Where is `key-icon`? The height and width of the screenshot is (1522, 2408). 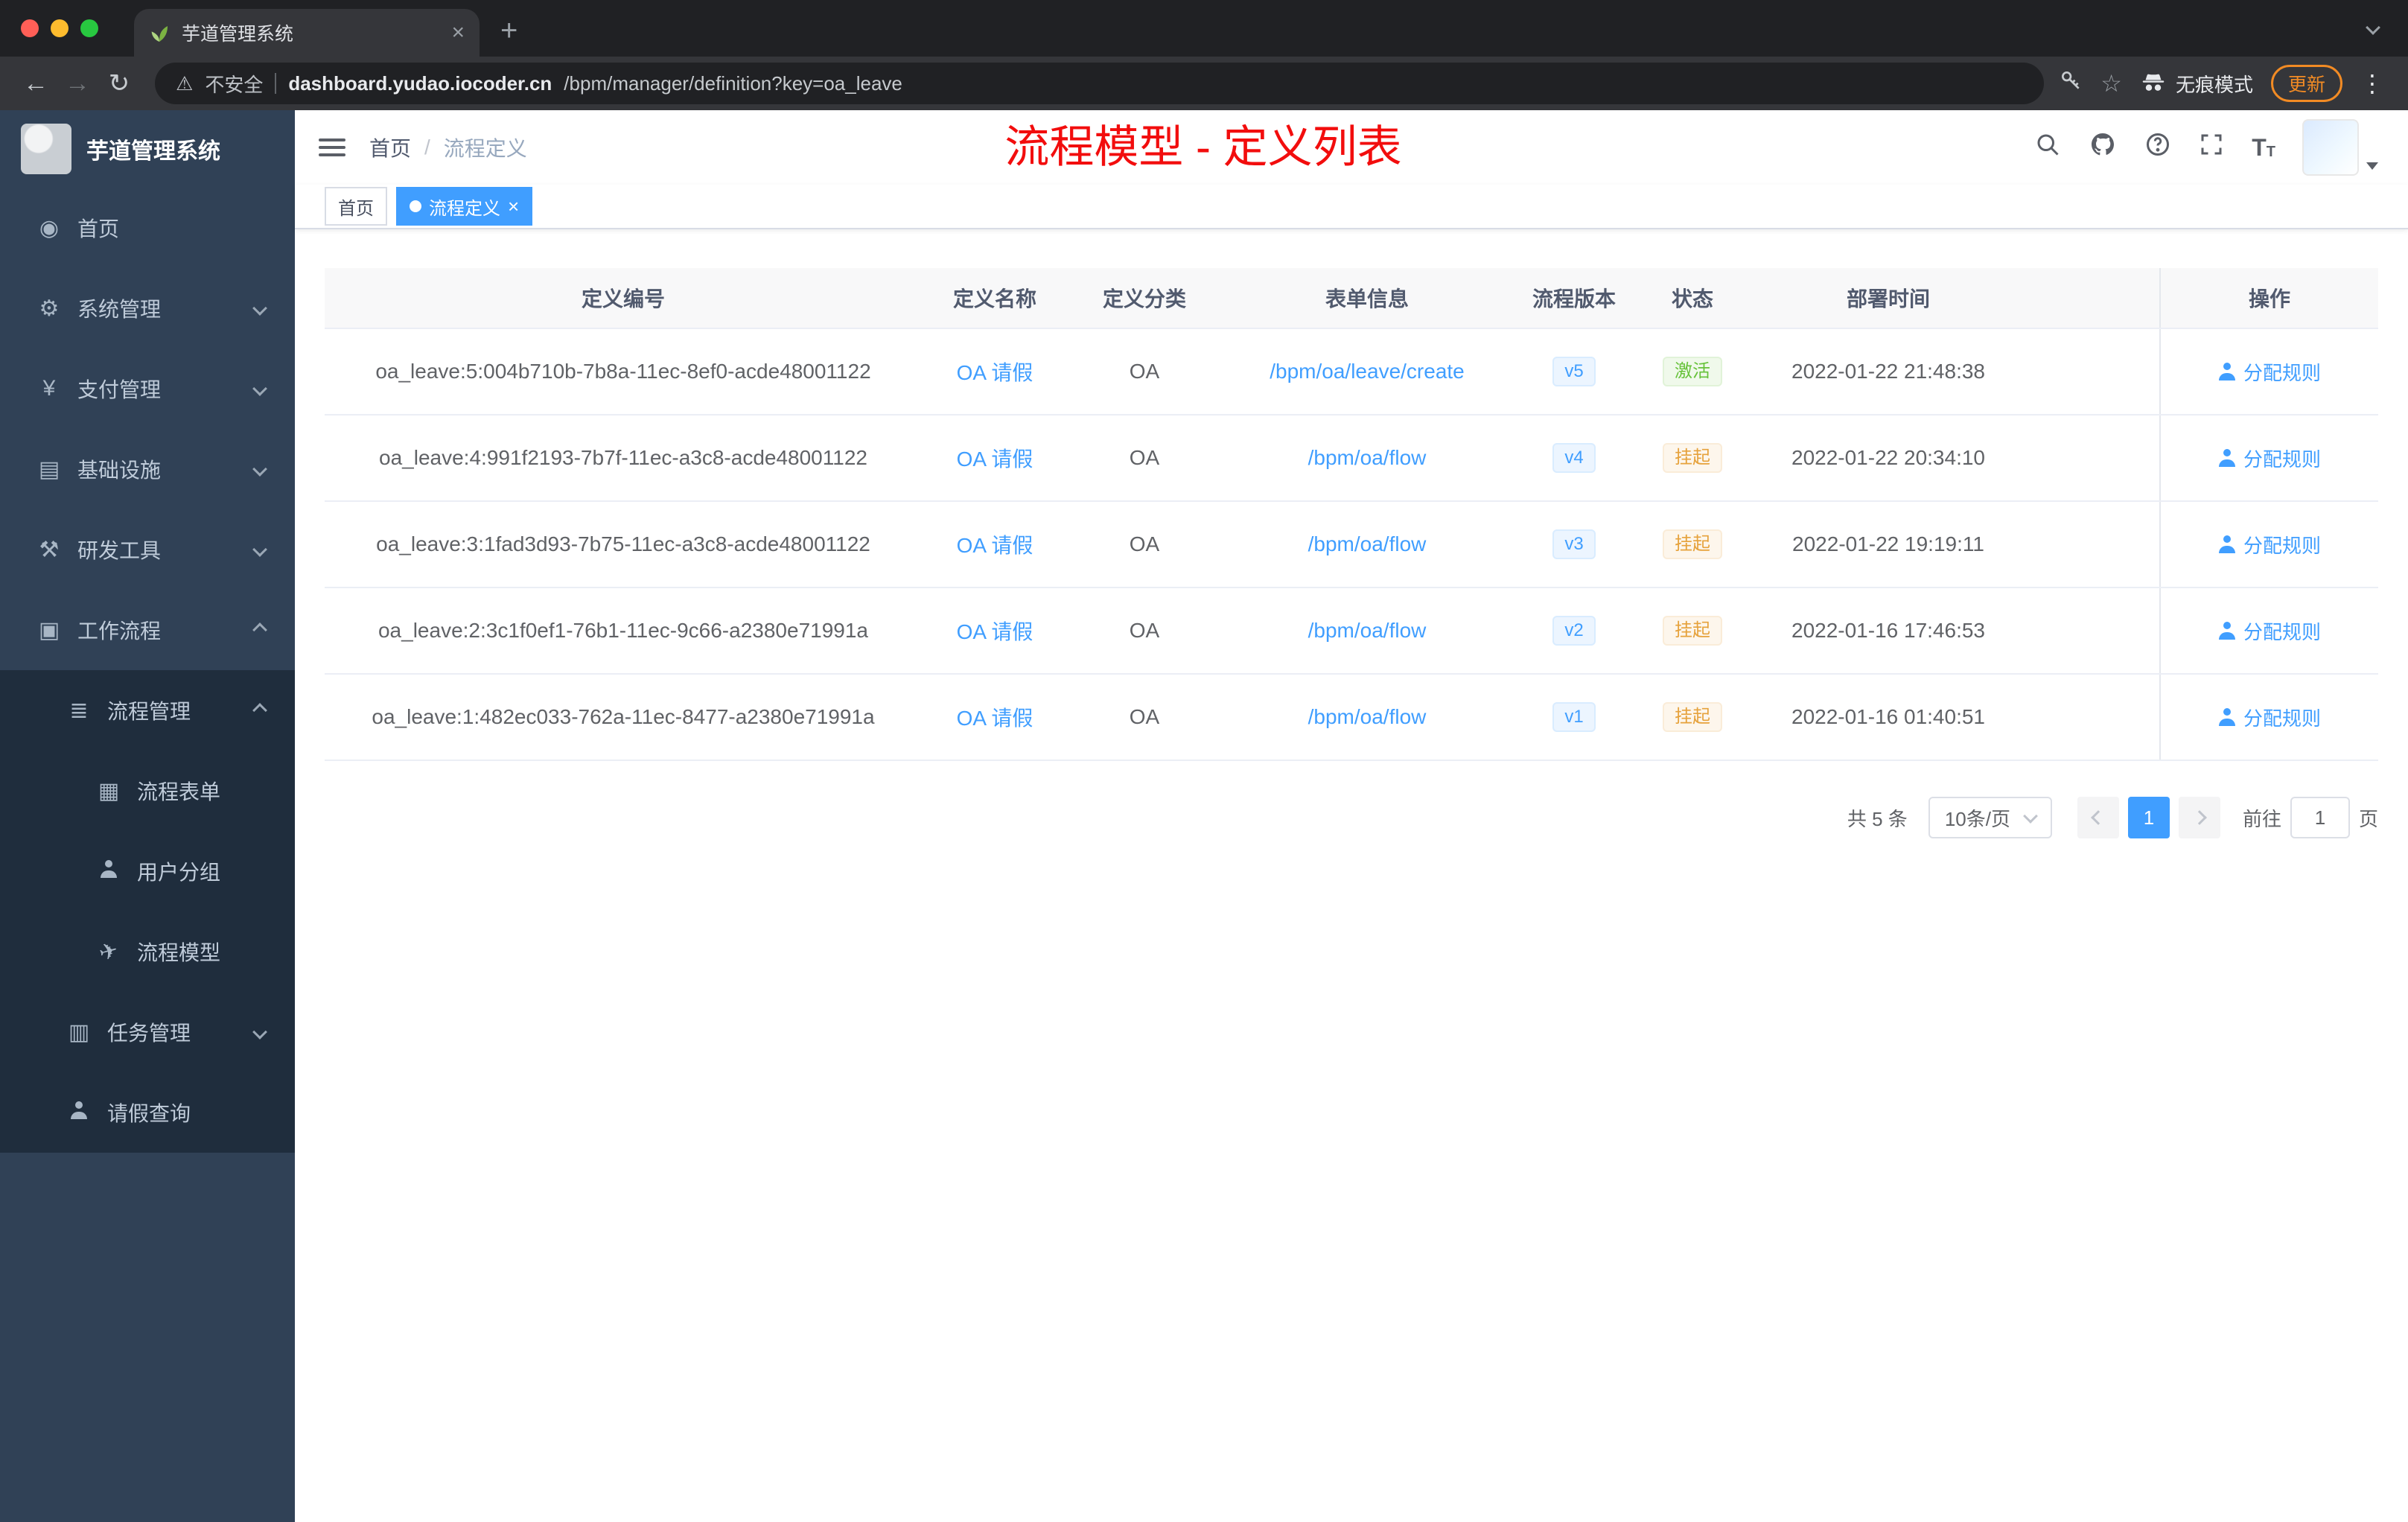
key-icon is located at coordinates (2071, 83).